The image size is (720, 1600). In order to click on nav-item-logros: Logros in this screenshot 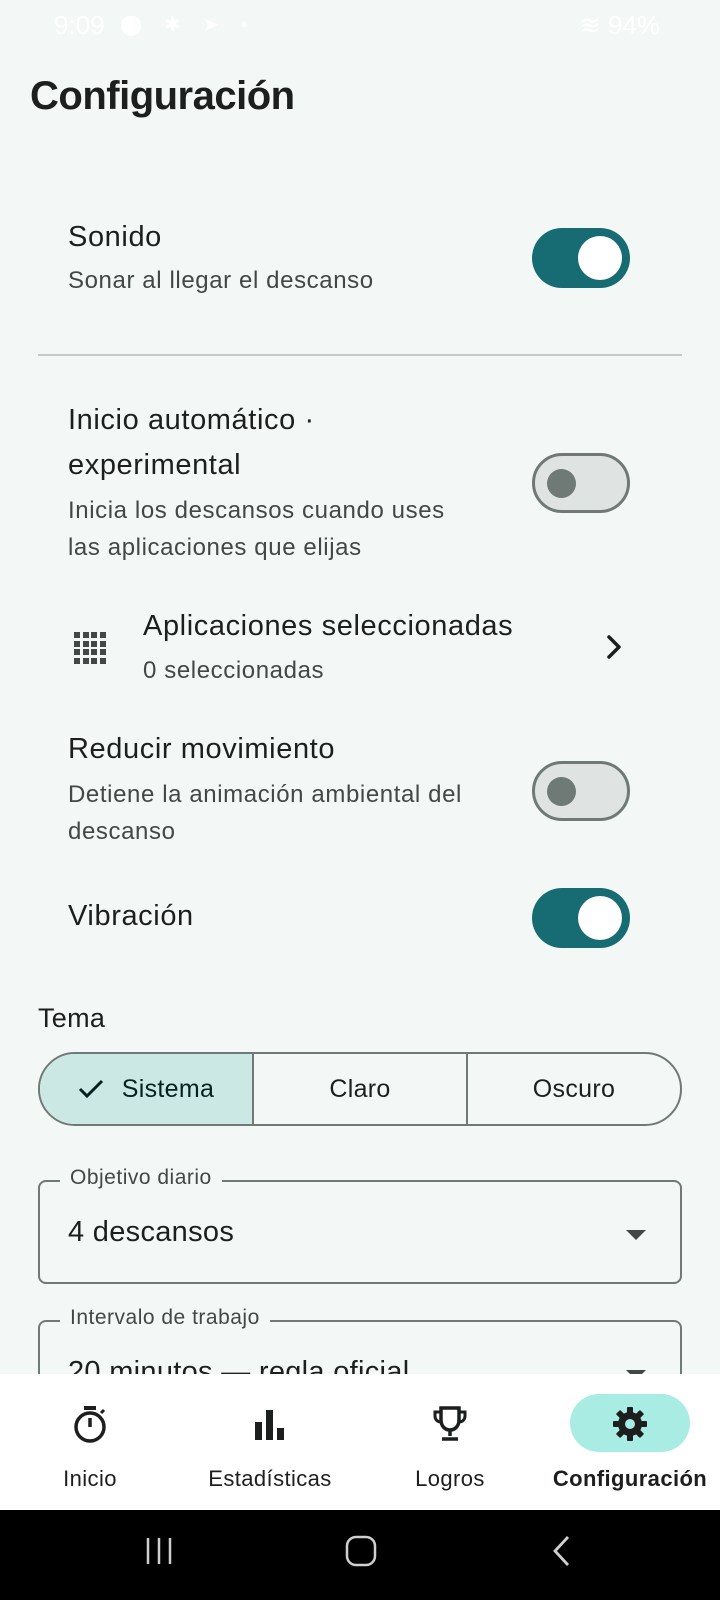, I will do `click(450, 1442)`.